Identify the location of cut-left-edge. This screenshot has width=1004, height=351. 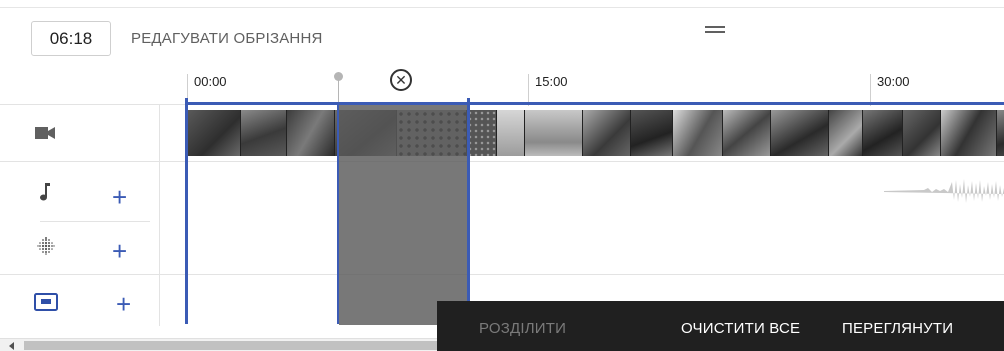
(338, 213).